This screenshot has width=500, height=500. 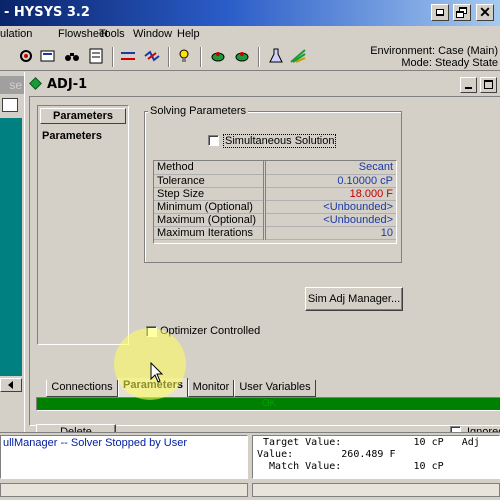 I want to click on param-key: Maximum (Optional), so click(x=210, y=220).